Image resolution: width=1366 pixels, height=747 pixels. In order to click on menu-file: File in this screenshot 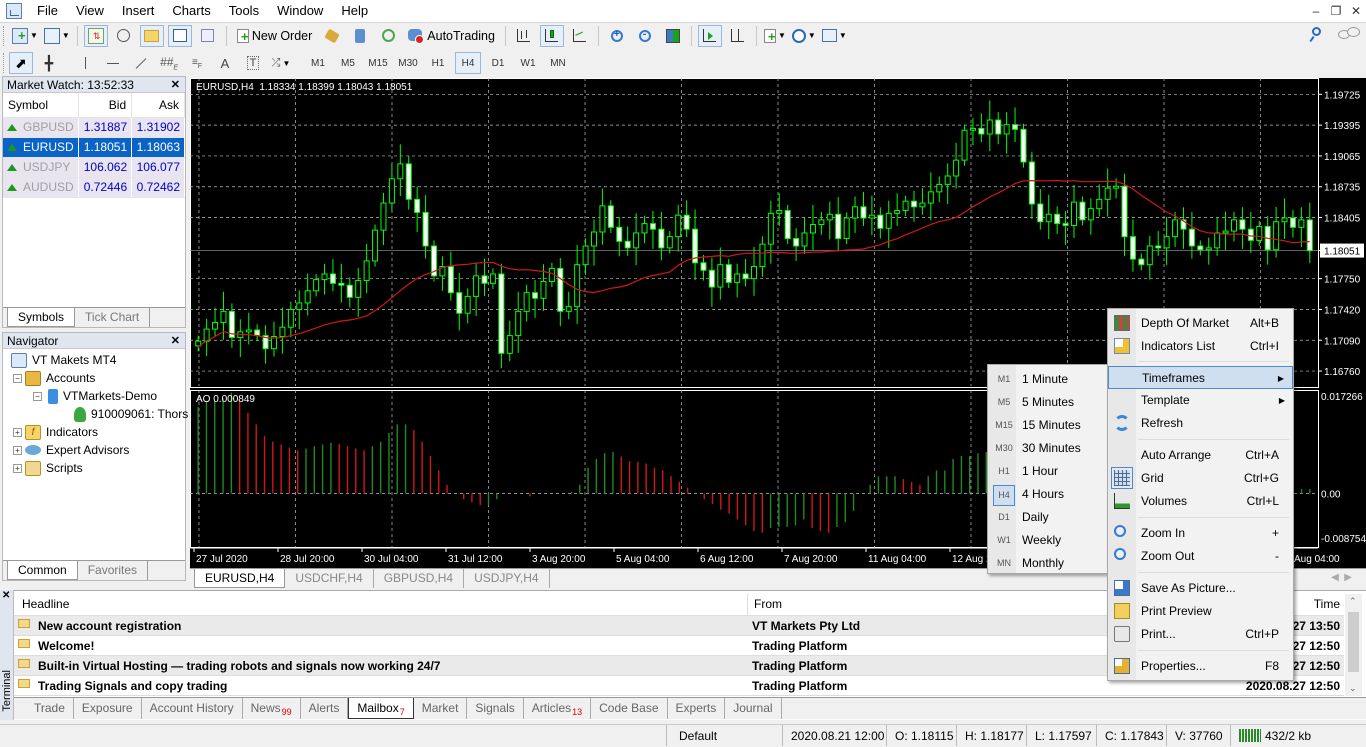, I will do `click(47, 11)`.